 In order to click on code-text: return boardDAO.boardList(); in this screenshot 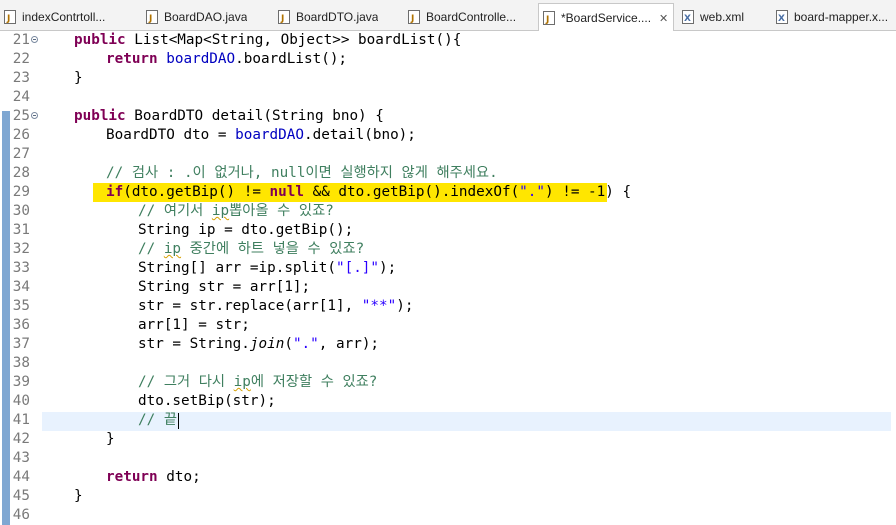, I will do `click(227, 59)`.